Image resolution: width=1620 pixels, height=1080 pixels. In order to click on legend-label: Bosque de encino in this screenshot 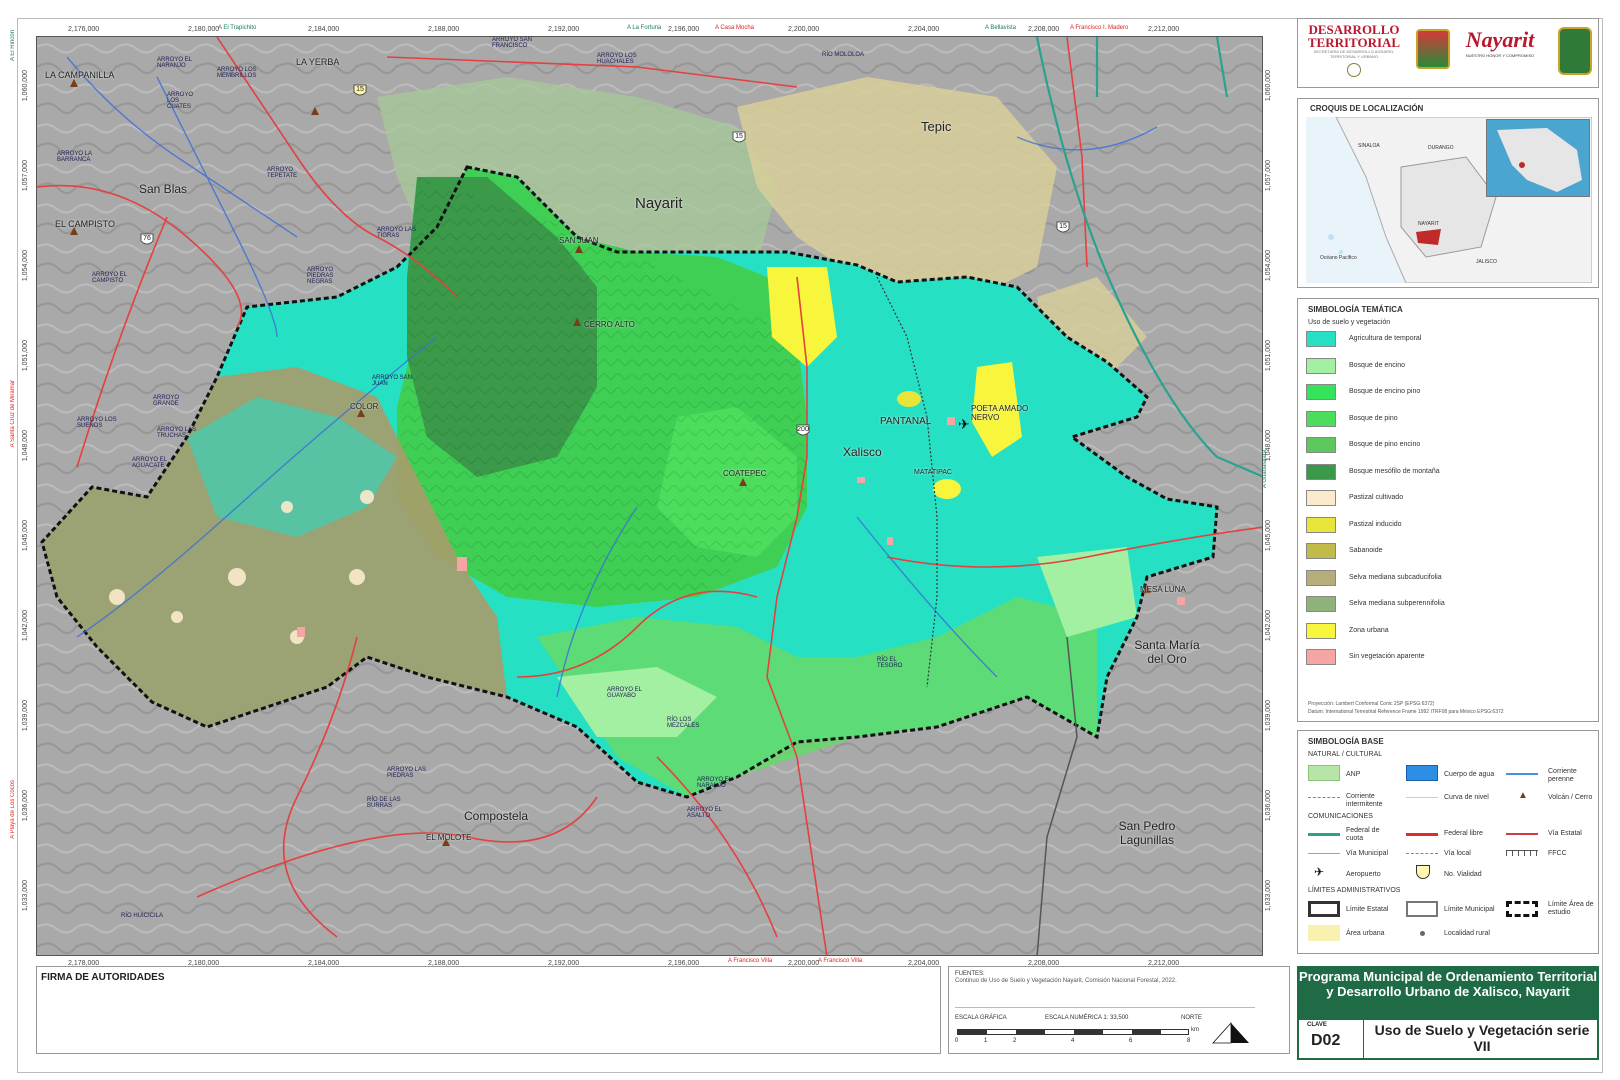, I will do `click(1377, 365)`.